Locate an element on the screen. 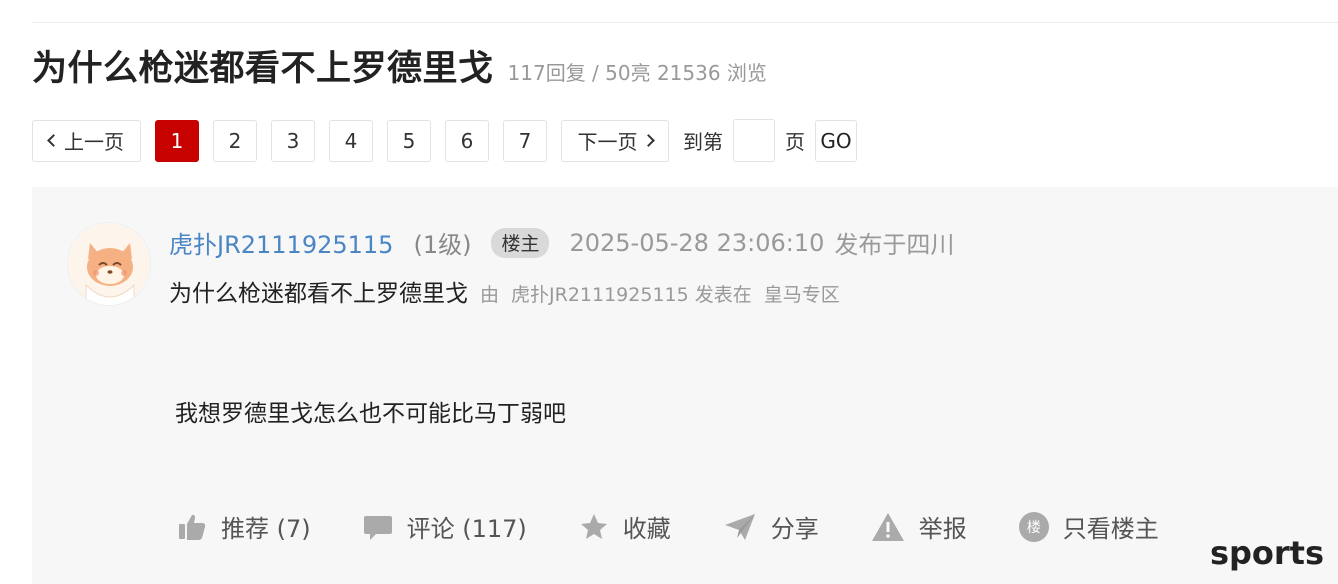  post-subheader: 为什么枪迷都看不上罗德里戈 由 虎扑JR2111925115 发表在 皇马专区 is located at coordinates (504, 291).